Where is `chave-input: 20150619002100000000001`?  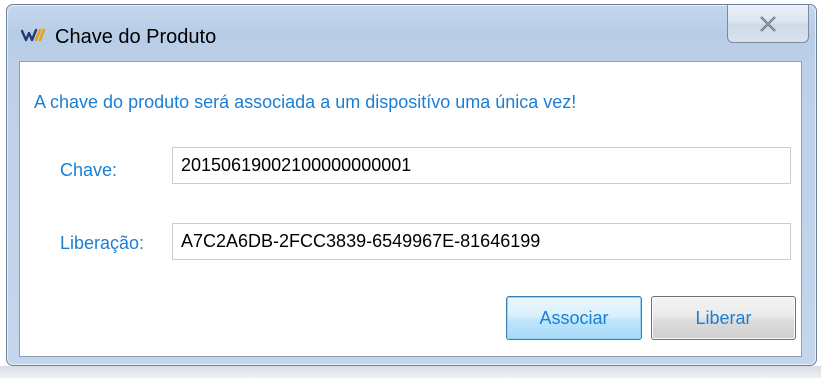 chave-input: 20150619002100000000001 is located at coordinates (481, 165).